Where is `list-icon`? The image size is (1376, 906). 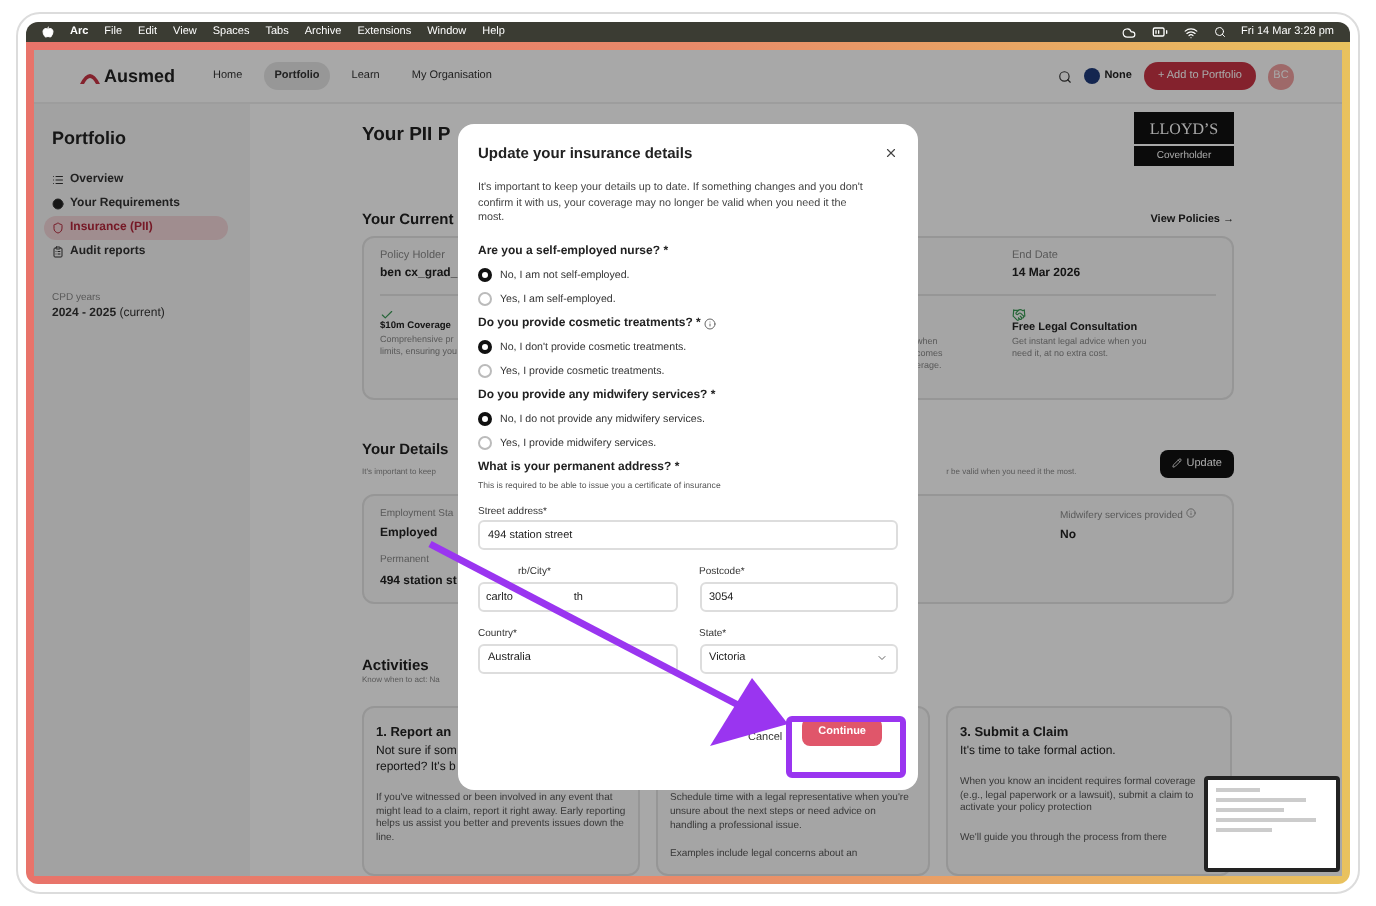 list-icon is located at coordinates (58, 180).